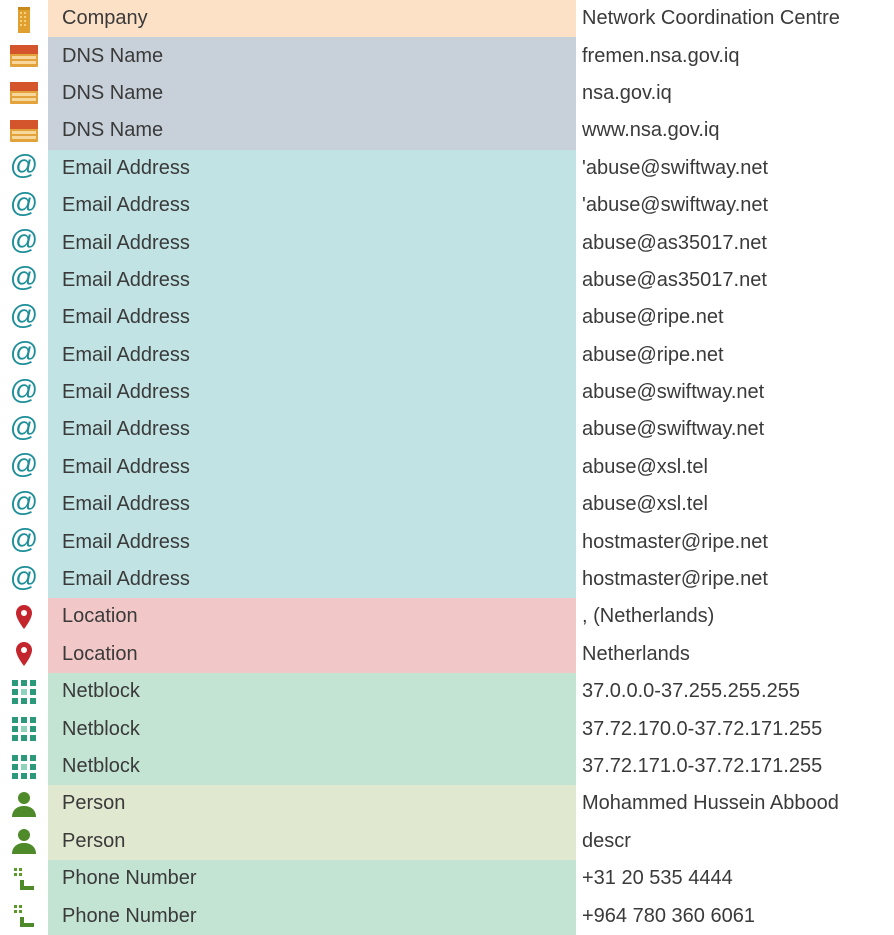 The width and height of the screenshot is (894, 935). What do you see at coordinates (636, 653) in the screenshot?
I see `entity-value-cell: Netherlands` at bounding box center [636, 653].